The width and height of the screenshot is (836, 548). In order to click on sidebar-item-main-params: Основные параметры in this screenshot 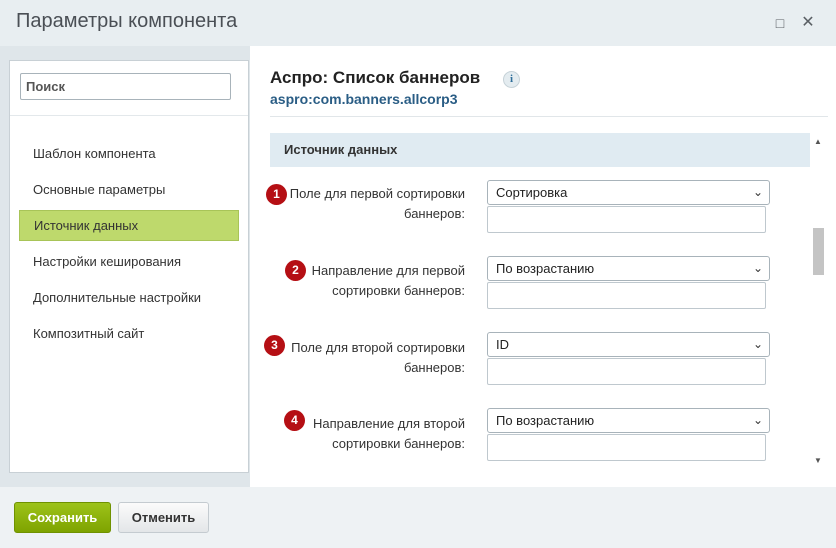, I will do `click(129, 189)`.